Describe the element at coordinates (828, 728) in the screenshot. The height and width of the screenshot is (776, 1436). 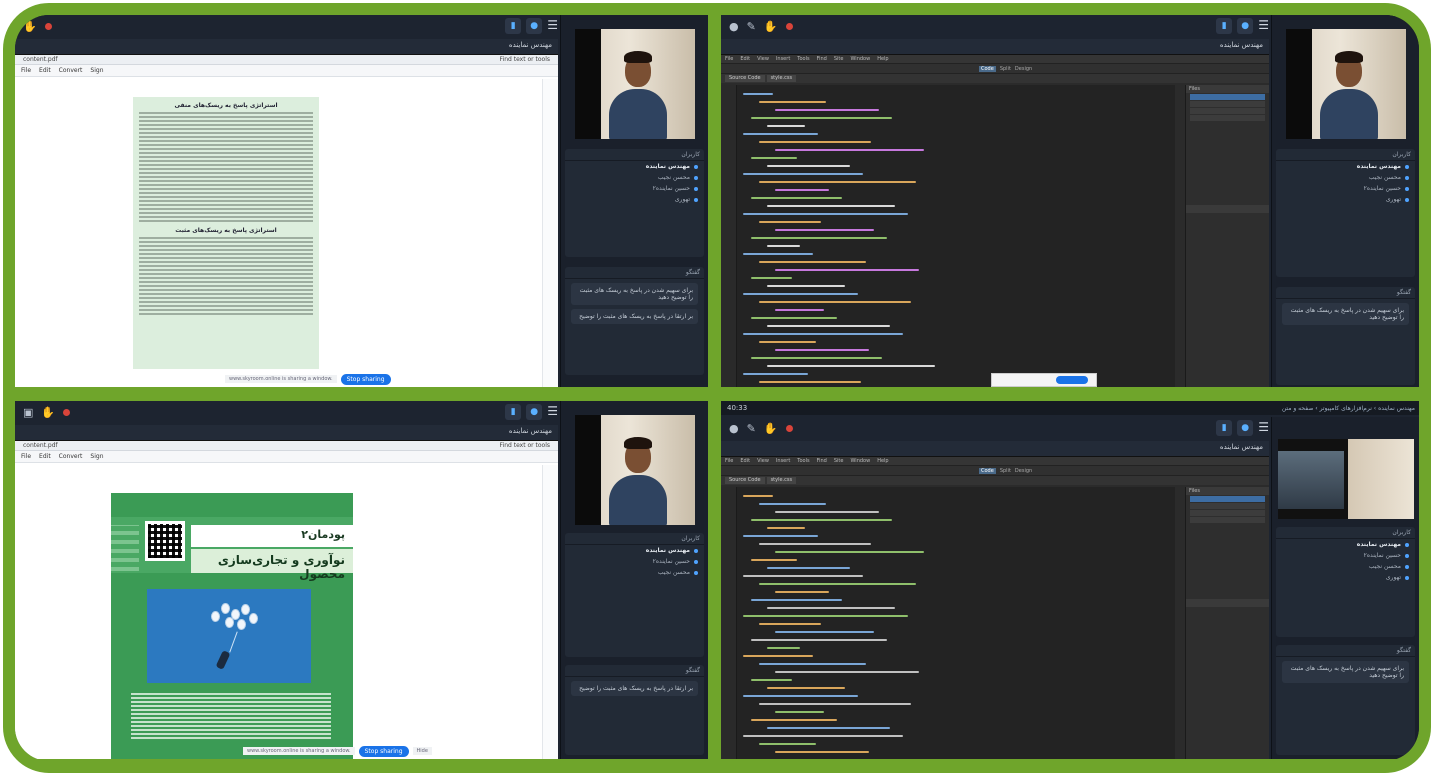
I see `code-line` at that location.